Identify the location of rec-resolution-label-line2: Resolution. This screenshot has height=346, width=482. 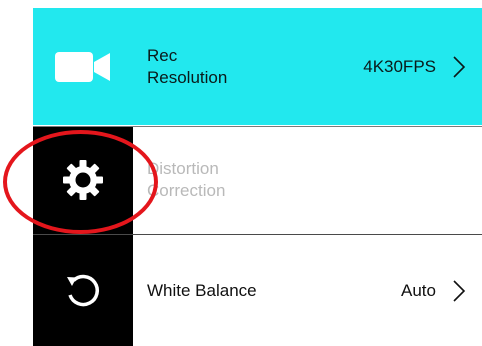
(187, 77).